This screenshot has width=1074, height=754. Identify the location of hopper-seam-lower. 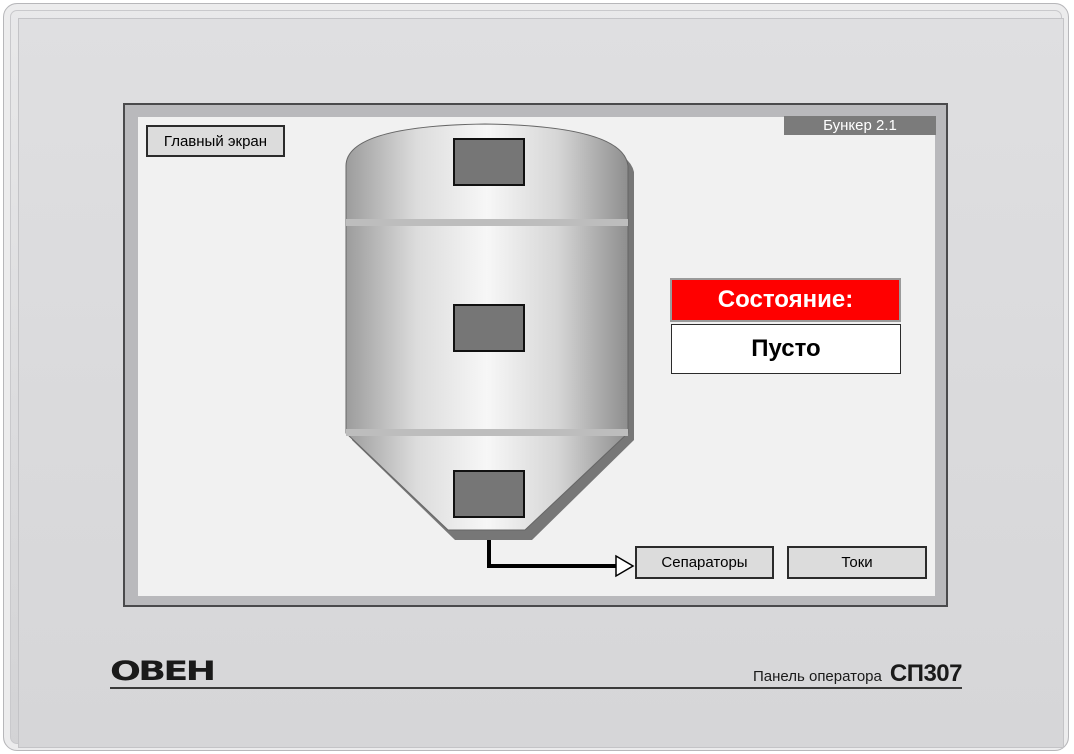
(487, 432).